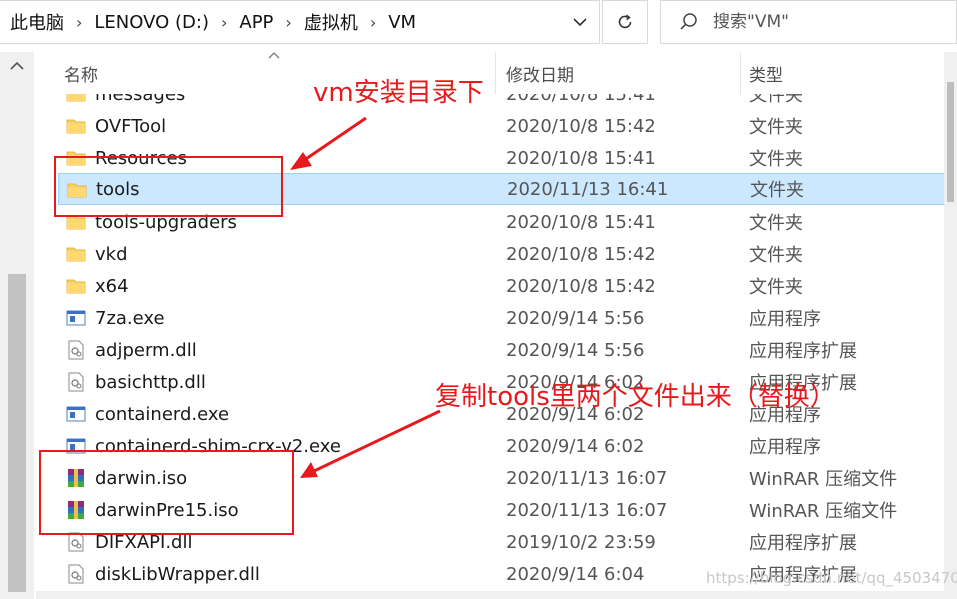 Image resolution: width=957 pixels, height=599 pixels. Describe the element at coordinates (831, 578) in the screenshot. I see `watermark: https://blog.csdn.net/qq_45034708` at that location.